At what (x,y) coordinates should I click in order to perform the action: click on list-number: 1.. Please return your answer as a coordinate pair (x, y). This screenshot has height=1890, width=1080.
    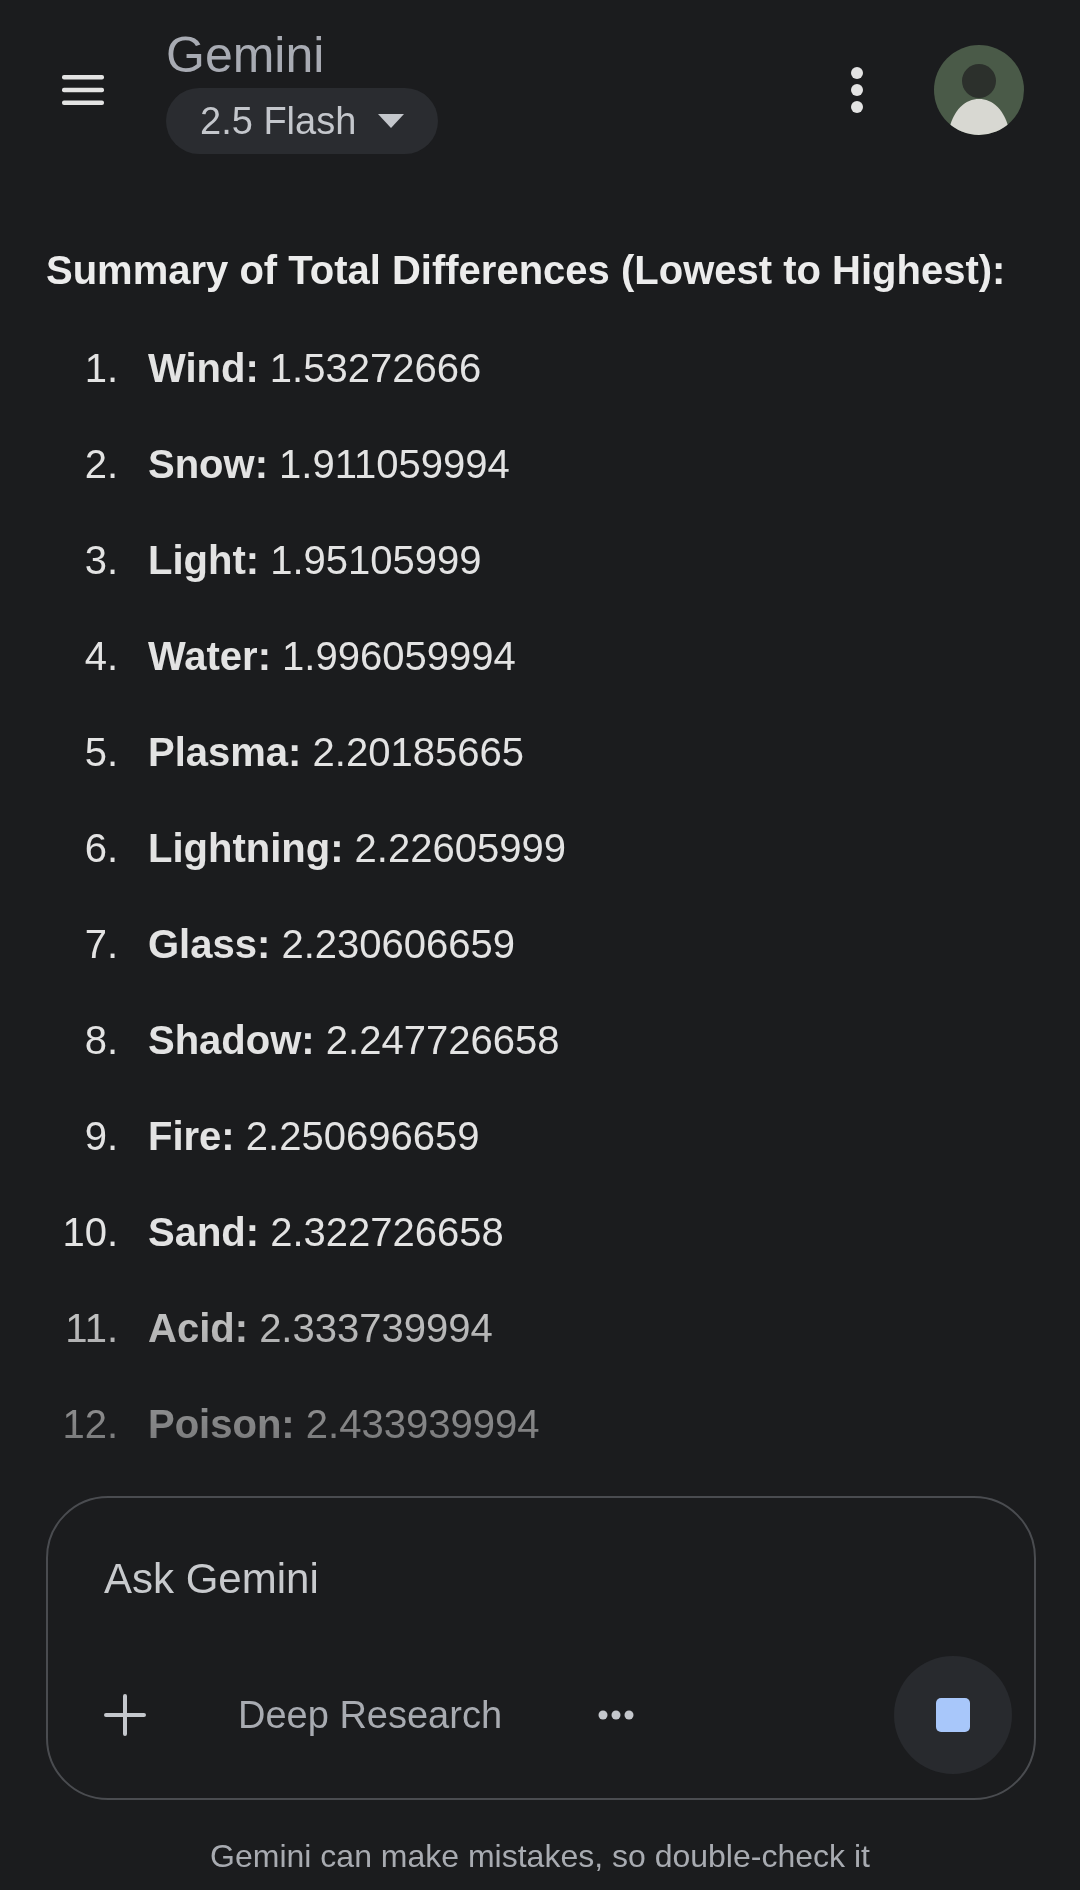
    Looking at the image, I should click on (100, 368).